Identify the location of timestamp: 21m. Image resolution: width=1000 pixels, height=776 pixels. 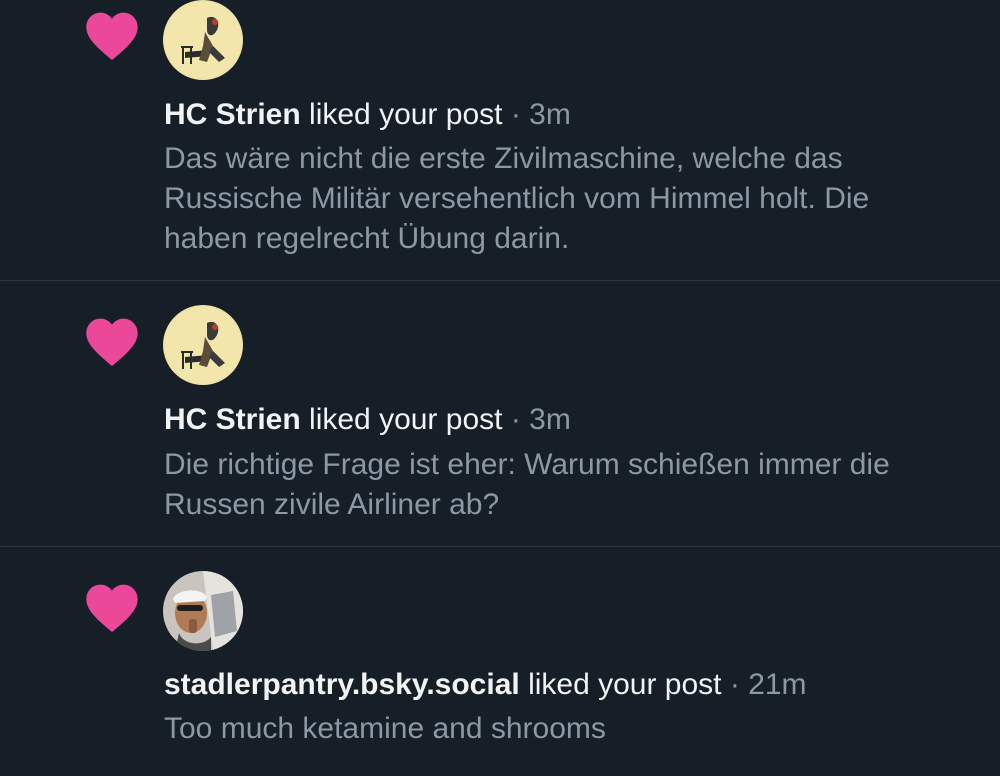
(777, 684).